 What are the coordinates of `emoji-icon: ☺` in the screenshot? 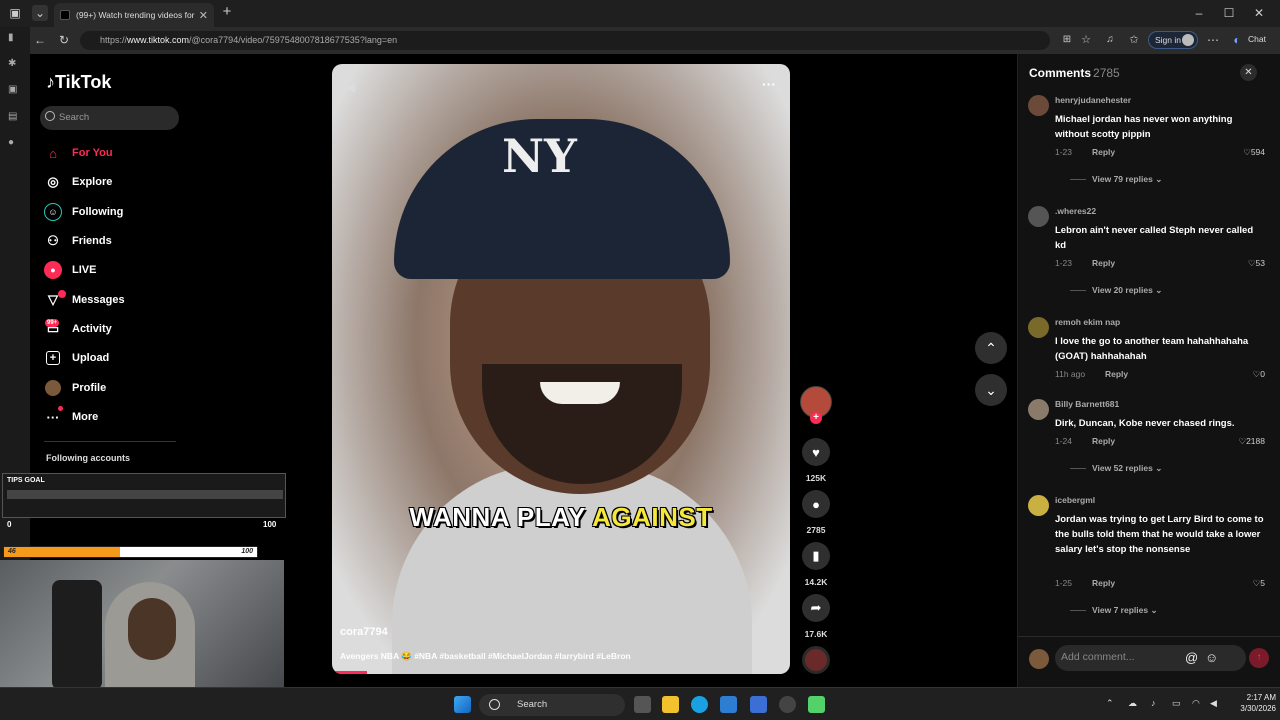 It's located at (1211, 657).